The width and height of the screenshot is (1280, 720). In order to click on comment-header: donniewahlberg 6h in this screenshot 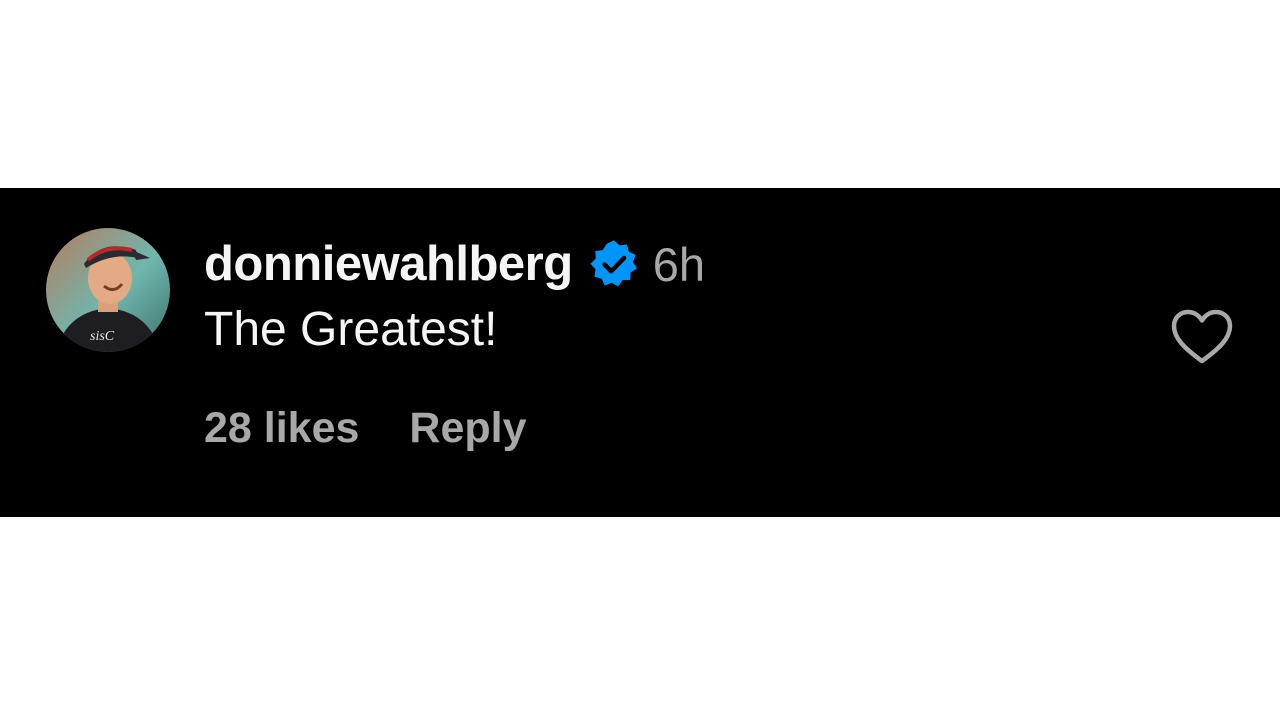, I will do `click(454, 264)`.